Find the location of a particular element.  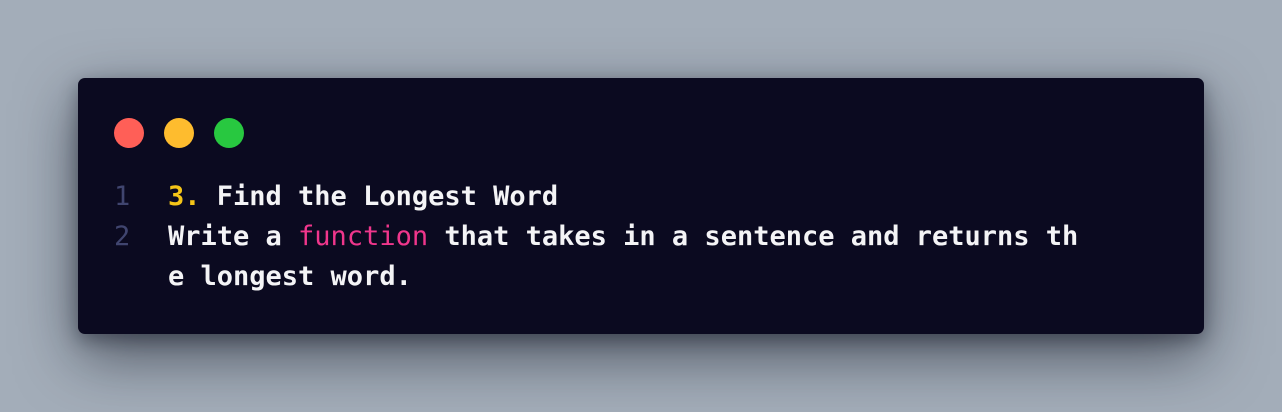

minimize-dot-icon is located at coordinates (179, 133).